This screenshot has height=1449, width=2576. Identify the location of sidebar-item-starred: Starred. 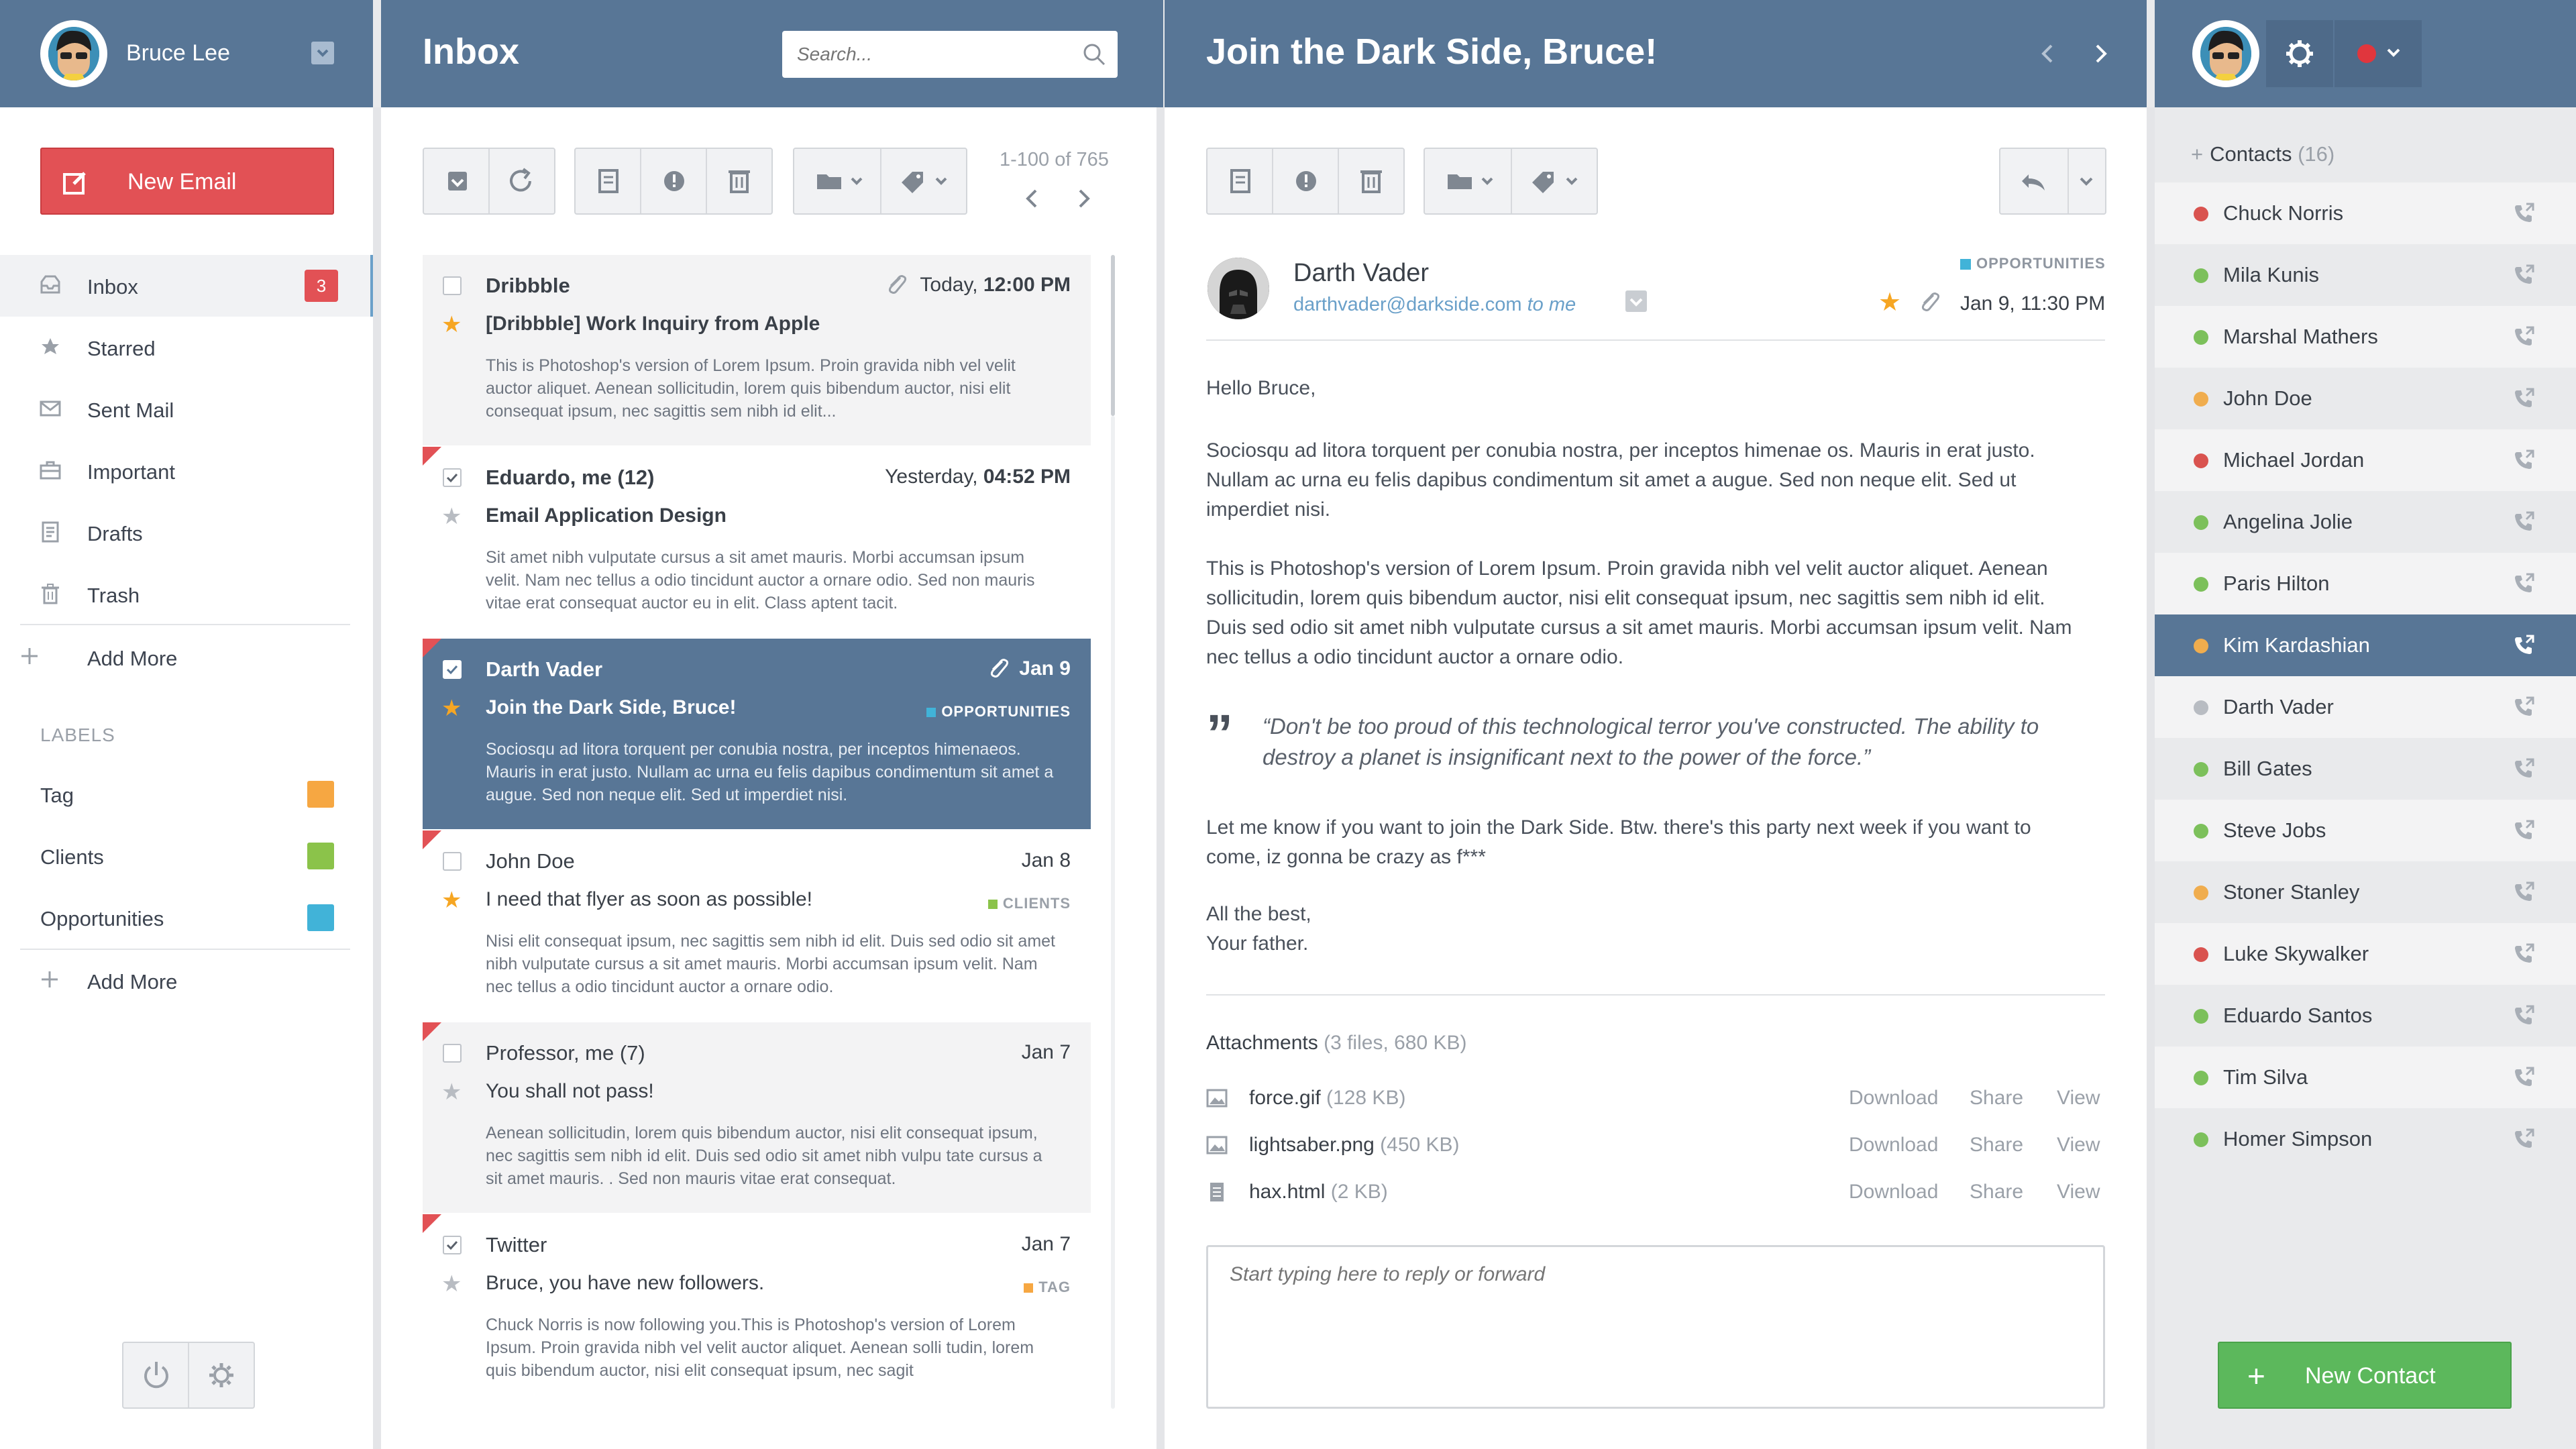
(186, 347).